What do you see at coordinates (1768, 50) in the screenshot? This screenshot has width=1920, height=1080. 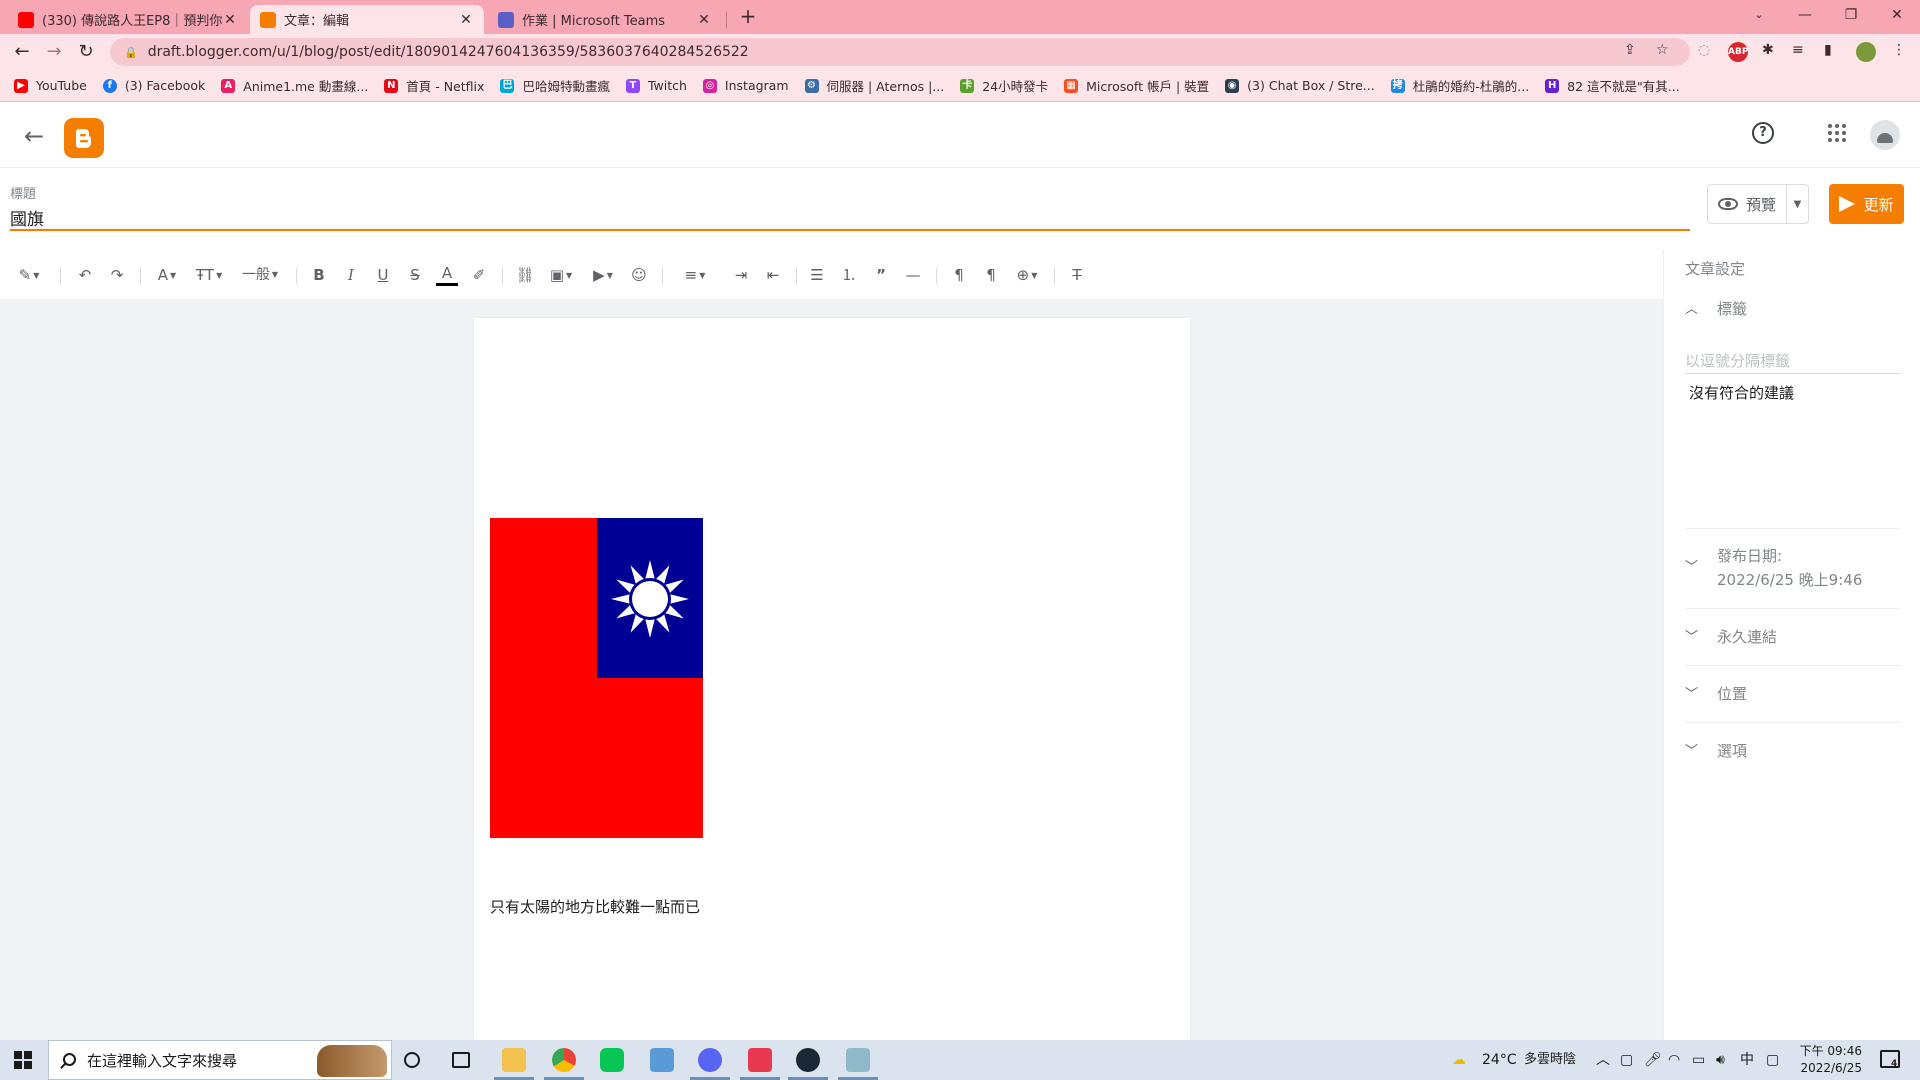 I see `puzzle-icon: ✱` at bounding box center [1768, 50].